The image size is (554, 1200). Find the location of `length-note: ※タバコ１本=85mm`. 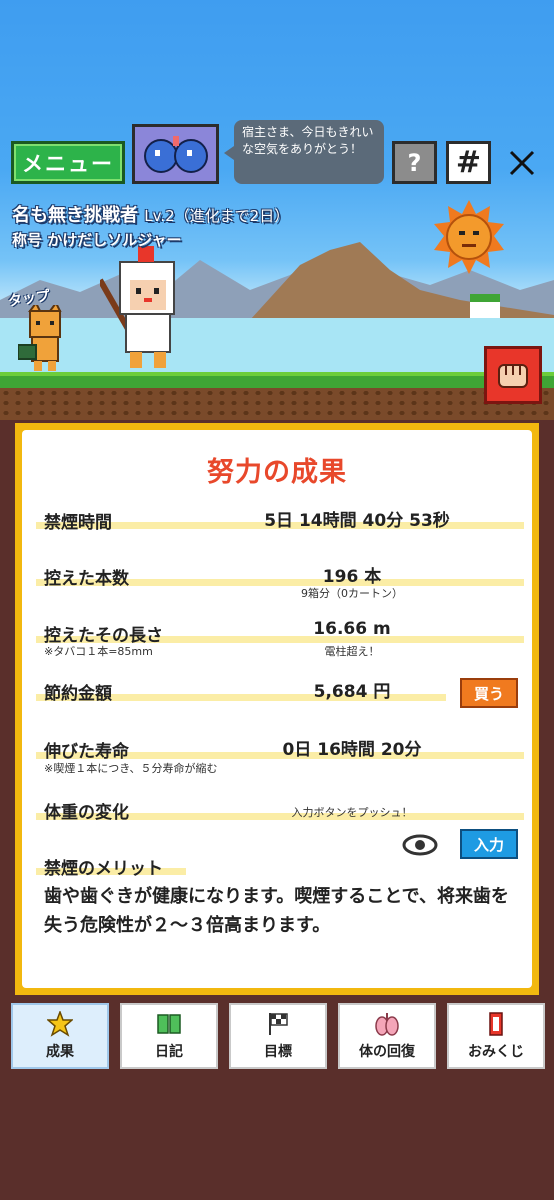

length-note: ※タバコ１本=85mm is located at coordinates (98, 651).